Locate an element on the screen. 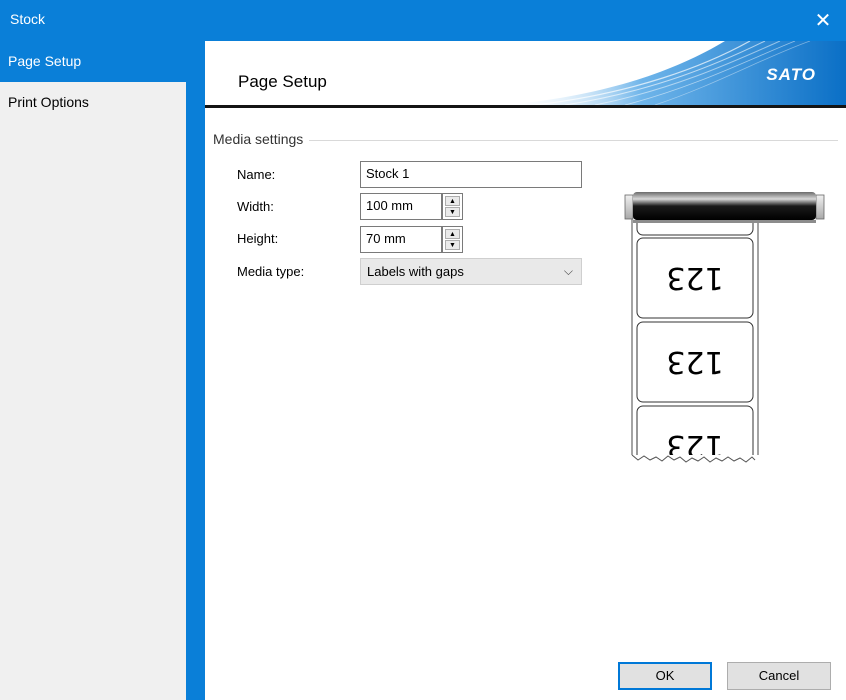 This screenshot has height=700, width=846. header-banner: Page Setup SATO is located at coordinates (525, 74).